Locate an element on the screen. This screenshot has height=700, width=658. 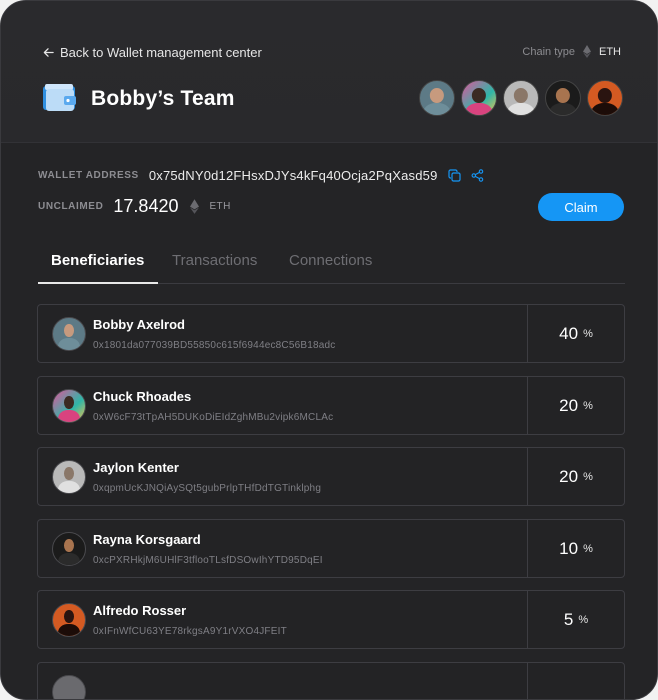
beneficiary-address: 0xW6cF73tTpAH5DUKoDiEIdZghMBu2vipk6MCLAc is located at coordinates (213, 417).